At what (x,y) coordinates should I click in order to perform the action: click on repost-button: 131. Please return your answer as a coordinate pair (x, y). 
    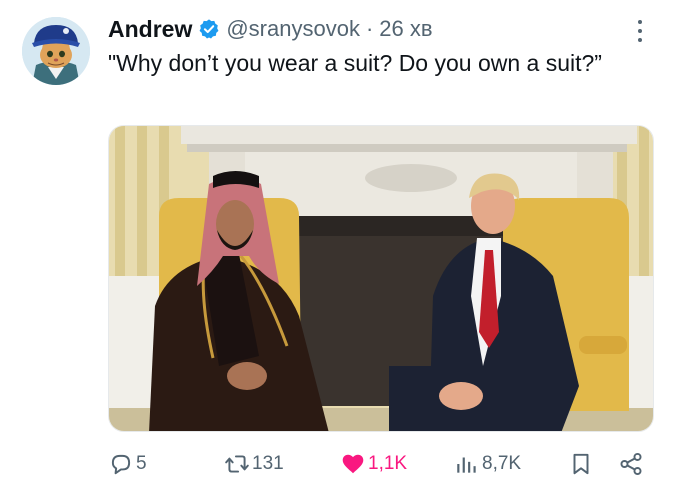
    Looking at the image, I should click on (254, 464).